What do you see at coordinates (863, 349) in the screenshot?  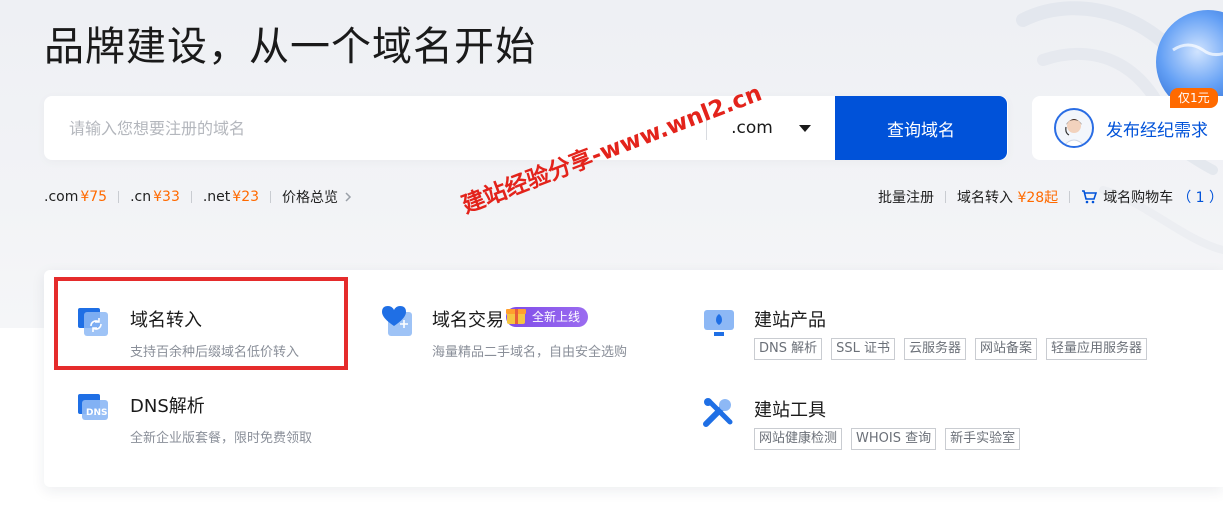 I see `tag-ssl: SSL 证书` at bounding box center [863, 349].